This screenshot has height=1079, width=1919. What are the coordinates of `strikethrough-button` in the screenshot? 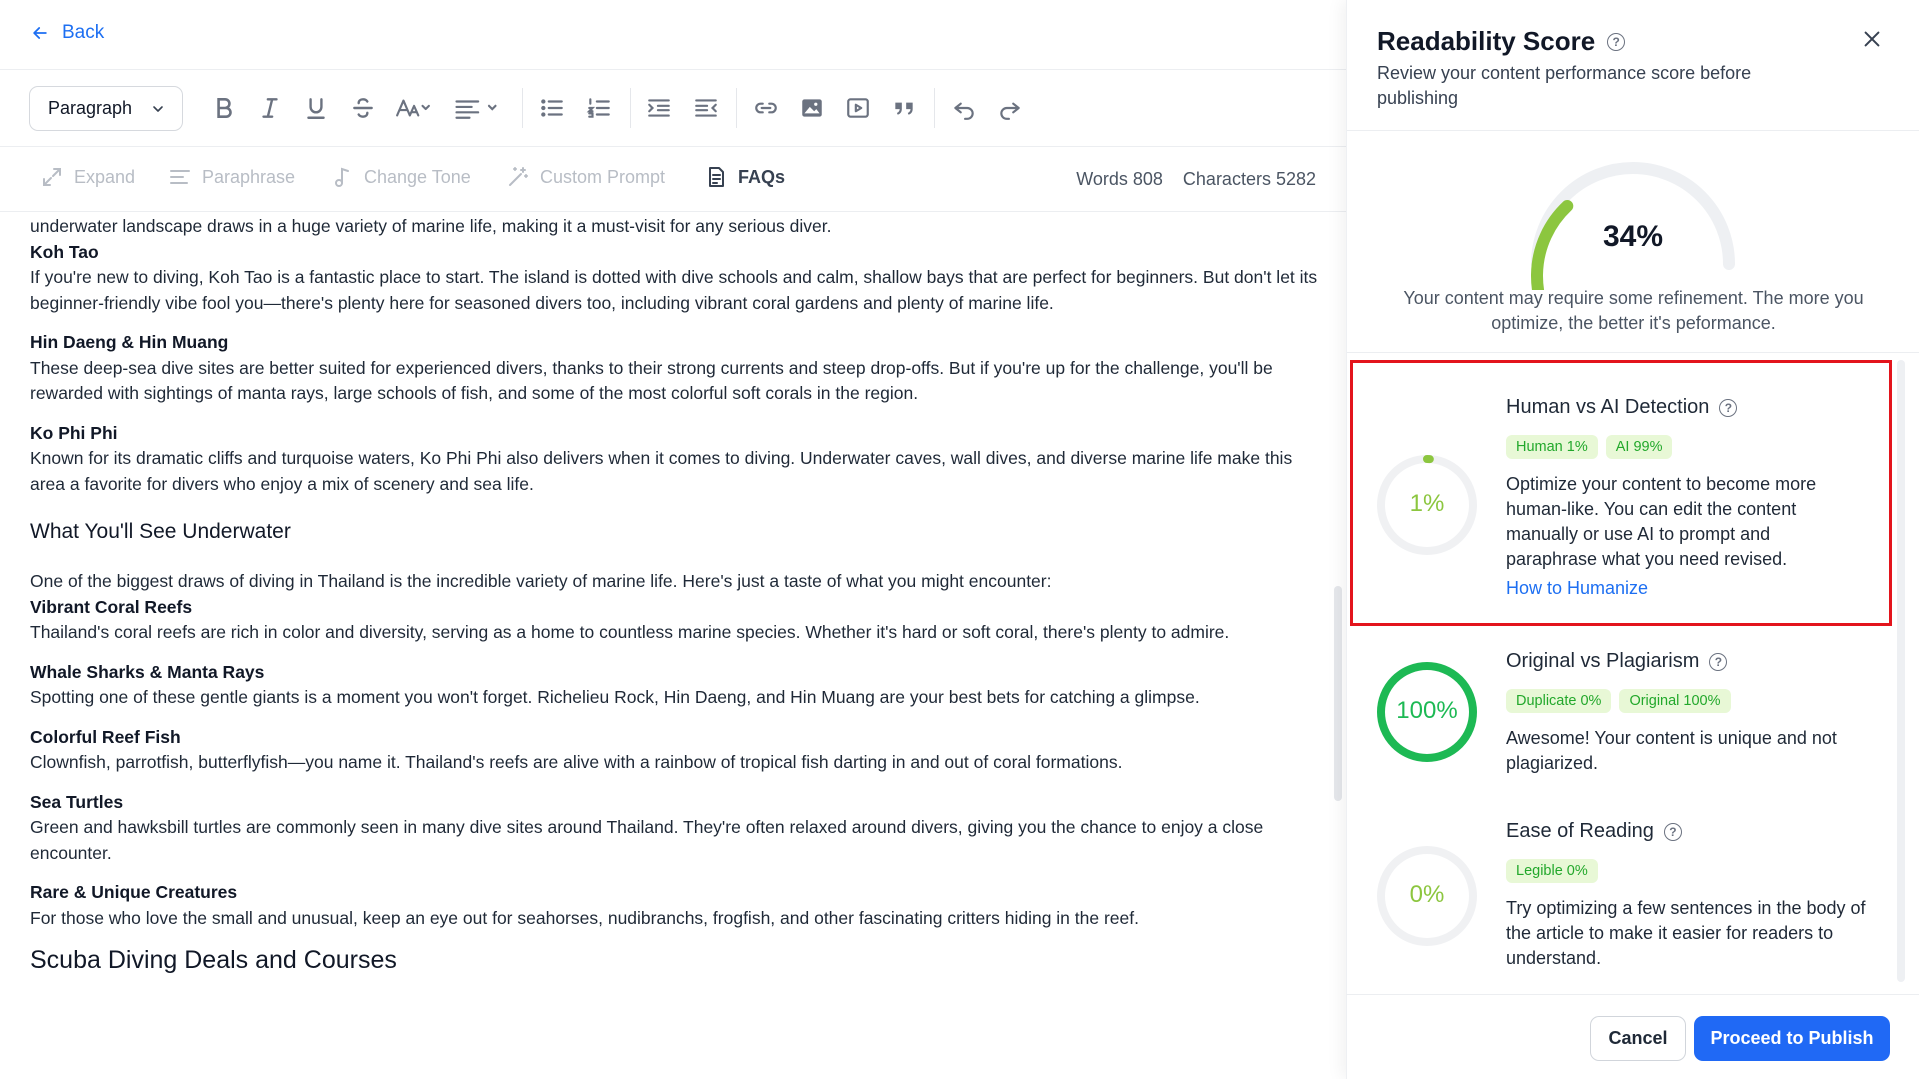 It's located at (363, 108).